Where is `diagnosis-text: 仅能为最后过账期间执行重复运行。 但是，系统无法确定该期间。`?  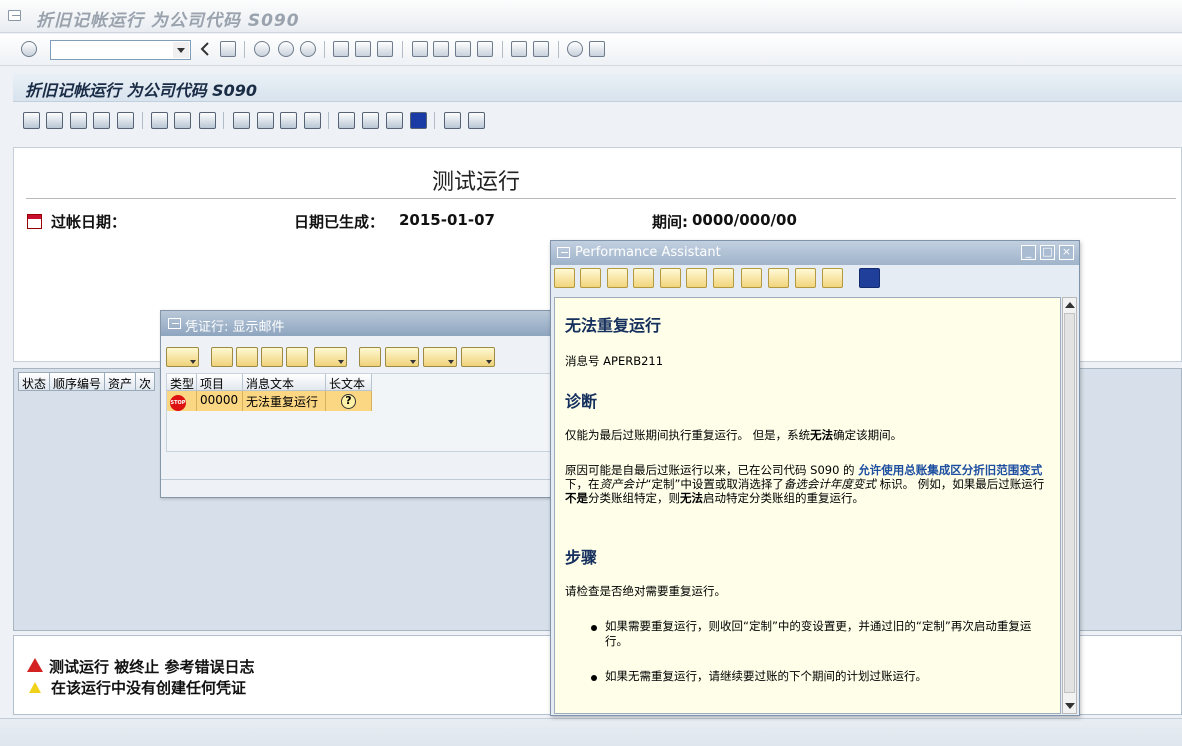
diagnosis-text: 仅能为最后过账期间执行重复运行。 但是，系统无法确定该期间。 is located at coordinates (734, 435).